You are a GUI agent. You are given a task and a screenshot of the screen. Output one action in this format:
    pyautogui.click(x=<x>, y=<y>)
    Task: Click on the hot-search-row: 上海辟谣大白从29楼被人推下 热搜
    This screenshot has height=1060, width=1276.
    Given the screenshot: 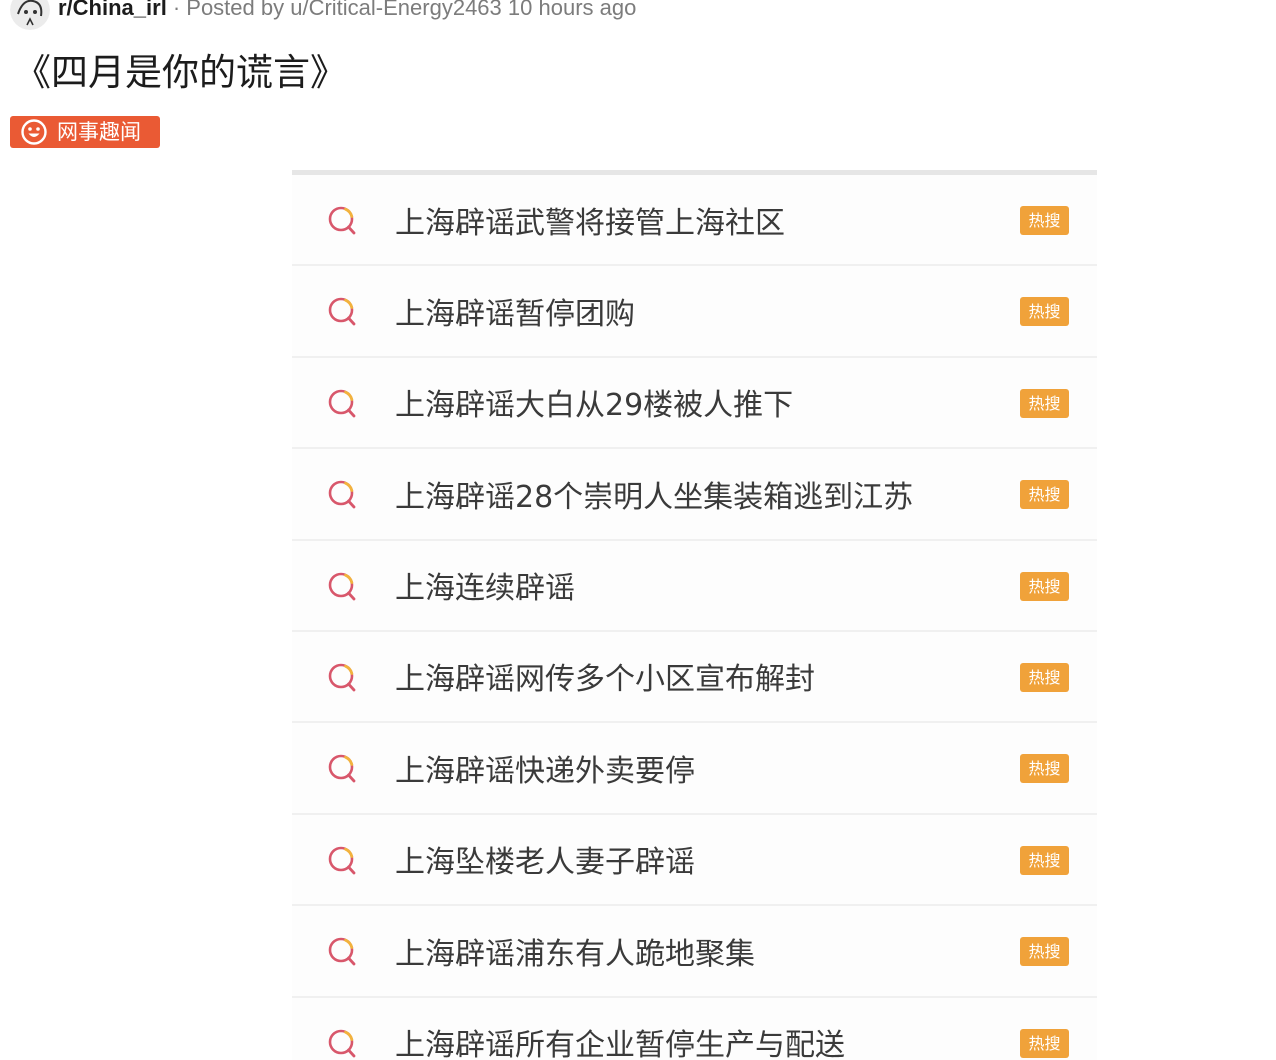 What is the action you would take?
    pyautogui.click(x=694, y=404)
    